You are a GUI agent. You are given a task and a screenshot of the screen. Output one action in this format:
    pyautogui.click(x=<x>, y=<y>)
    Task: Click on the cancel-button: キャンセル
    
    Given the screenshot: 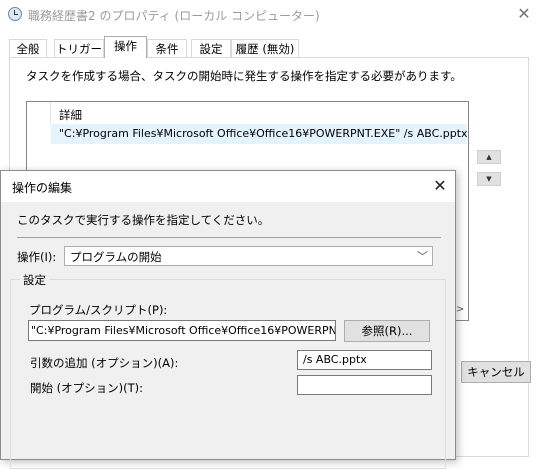 What is the action you would take?
    pyautogui.click(x=496, y=372)
    